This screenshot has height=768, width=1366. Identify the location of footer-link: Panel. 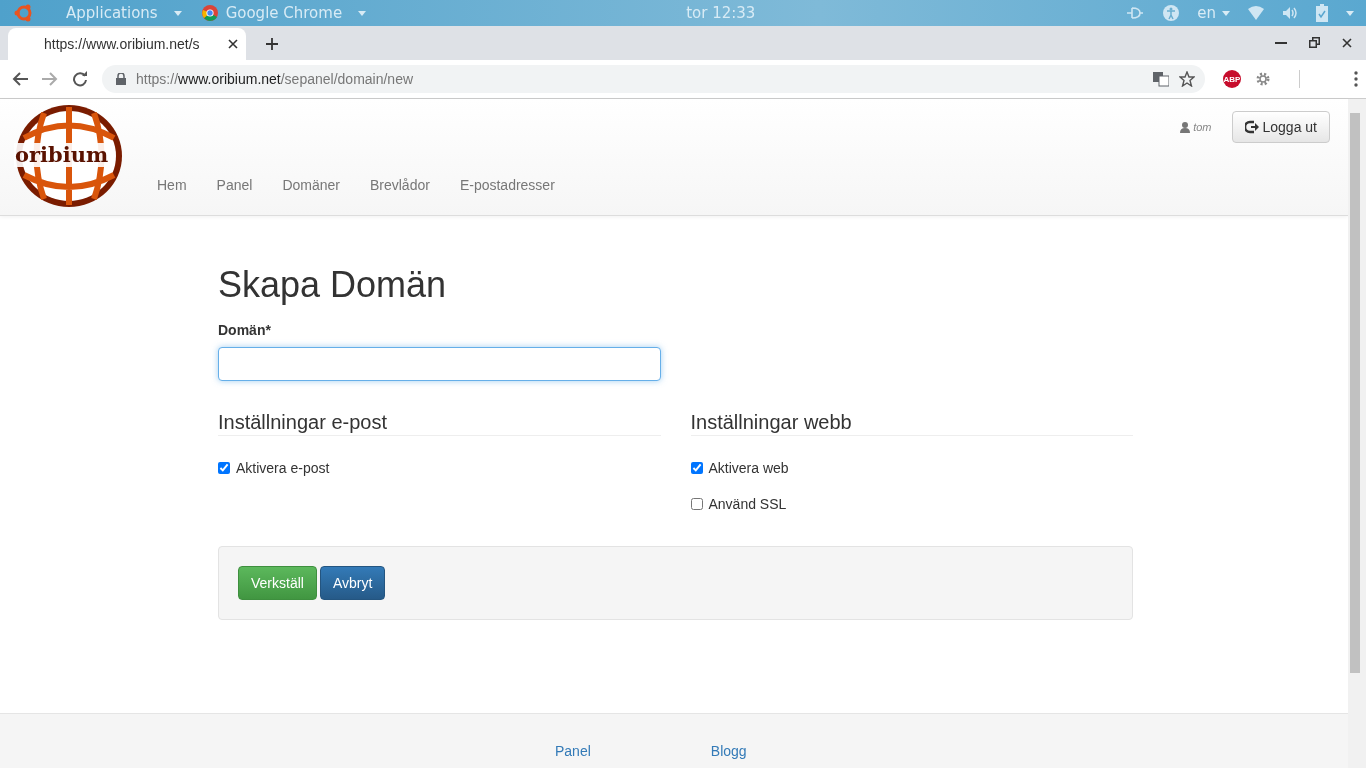
(573, 751).